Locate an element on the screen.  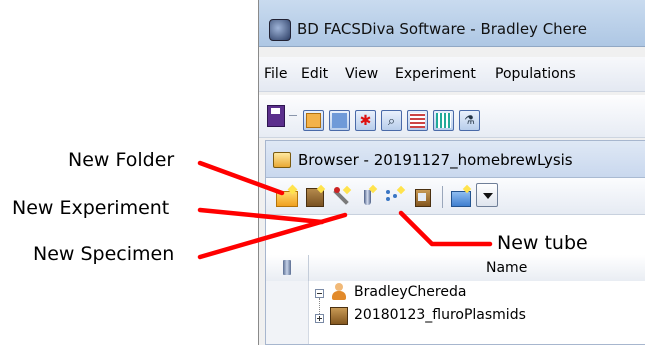
collapse-user-toggle is located at coordinates (319, 293).